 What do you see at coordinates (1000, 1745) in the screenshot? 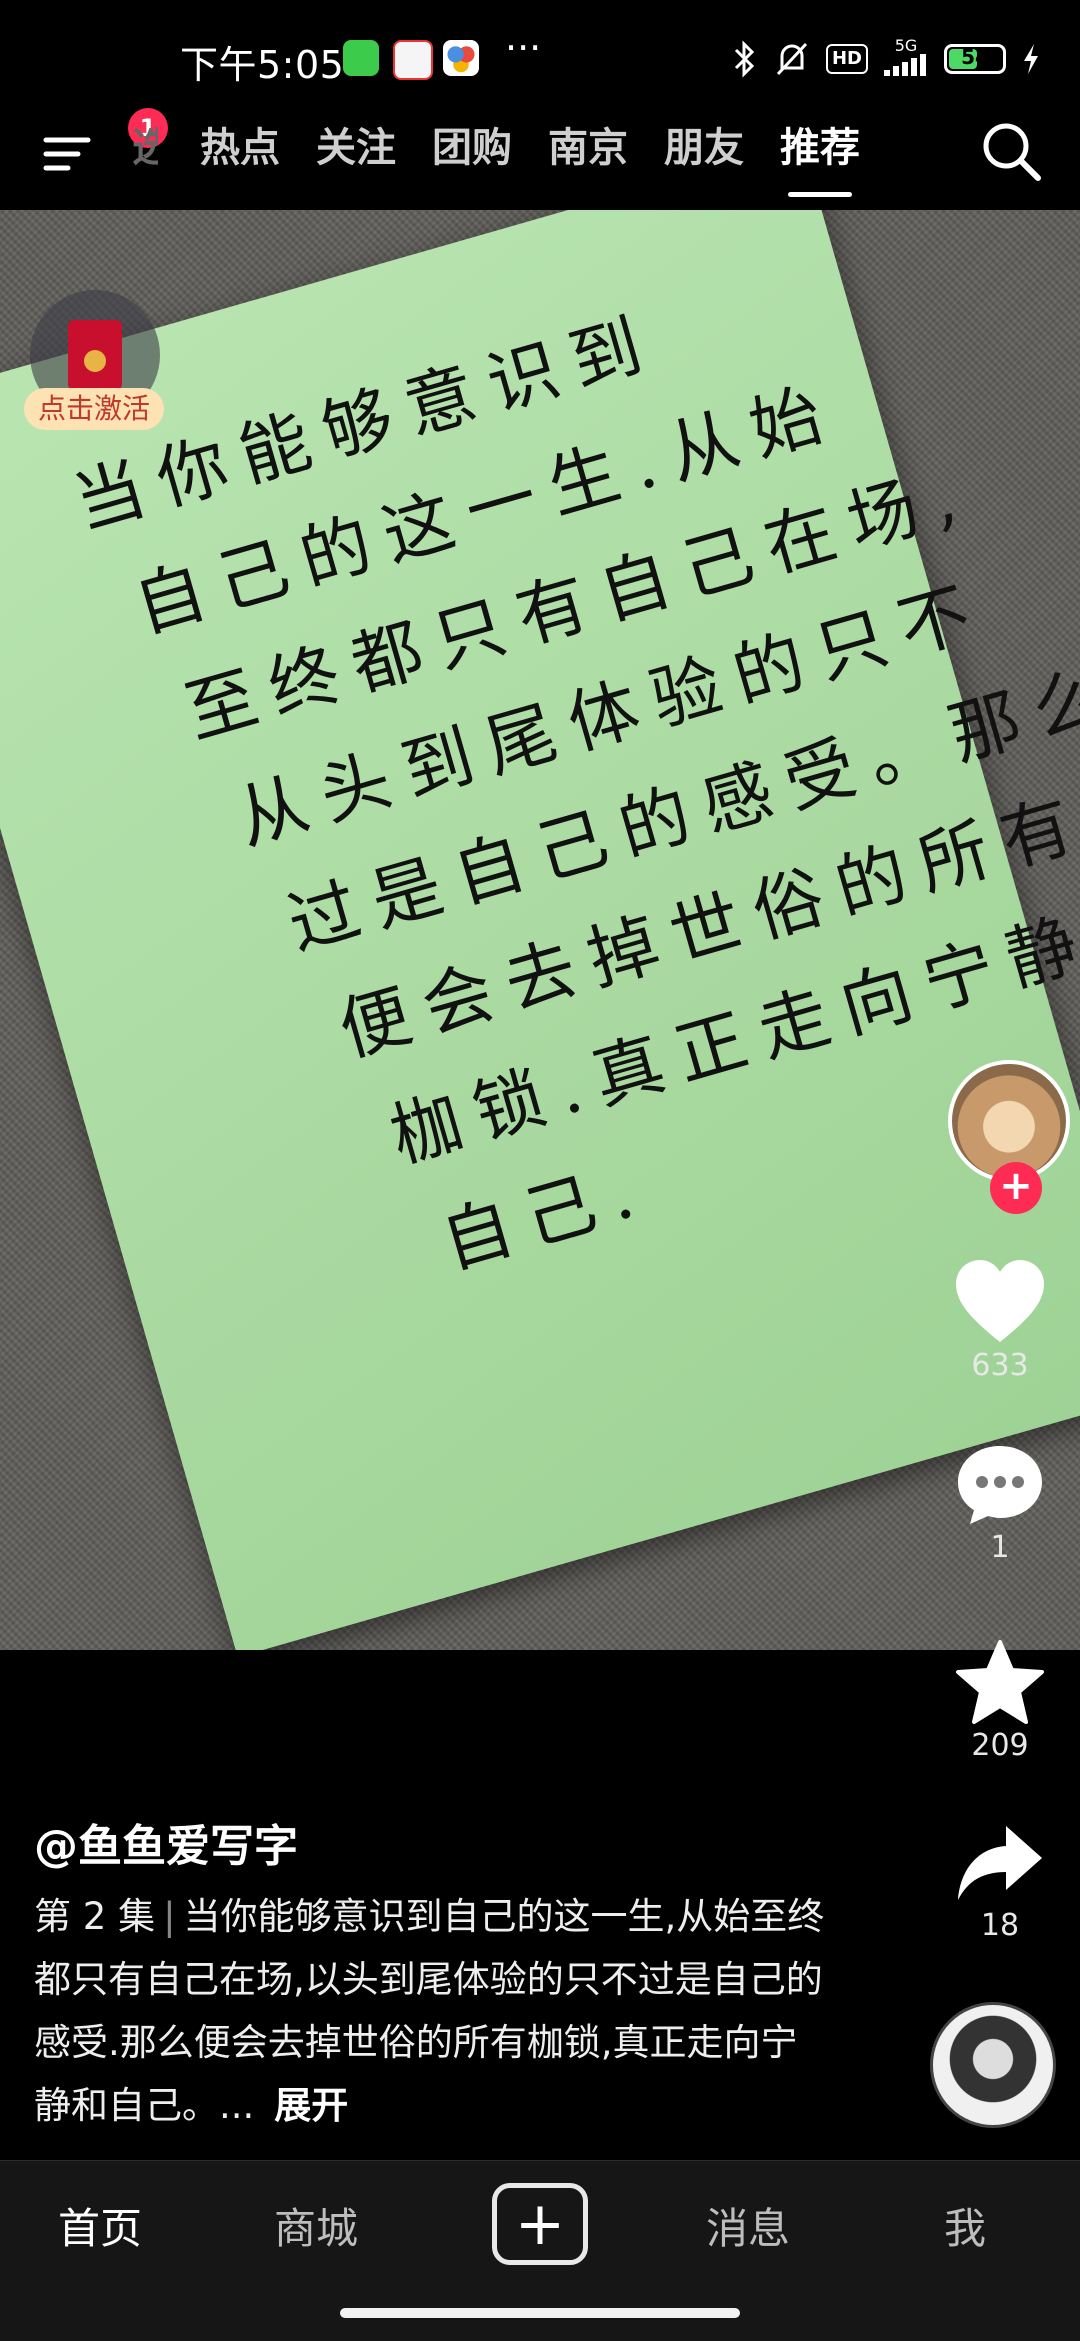
I see `favorite-count: 209` at bounding box center [1000, 1745].